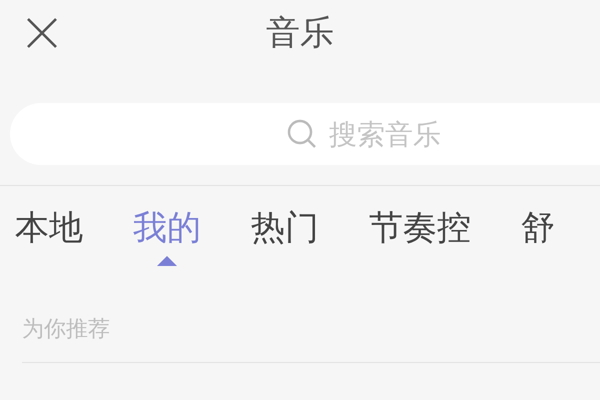 The height and width of the screenshot is (400, 600). Describe the element at coordinates (300, 33) in the screenshot. I see `page-title: 音乐` at that location.